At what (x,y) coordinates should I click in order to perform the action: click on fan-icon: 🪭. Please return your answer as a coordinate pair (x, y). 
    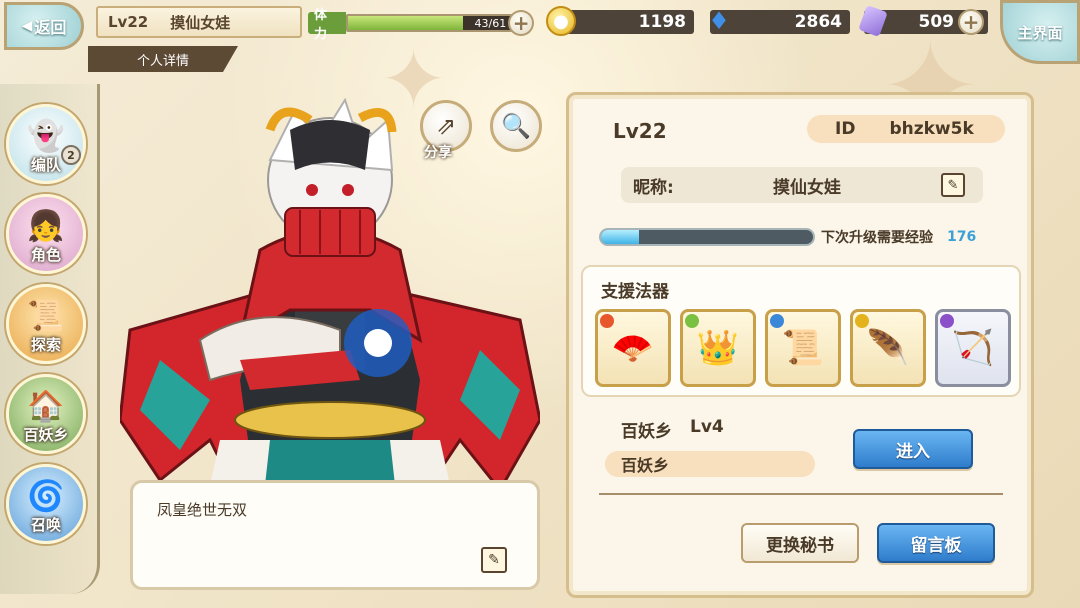
    Looking at the image, I should click on (633, 348).